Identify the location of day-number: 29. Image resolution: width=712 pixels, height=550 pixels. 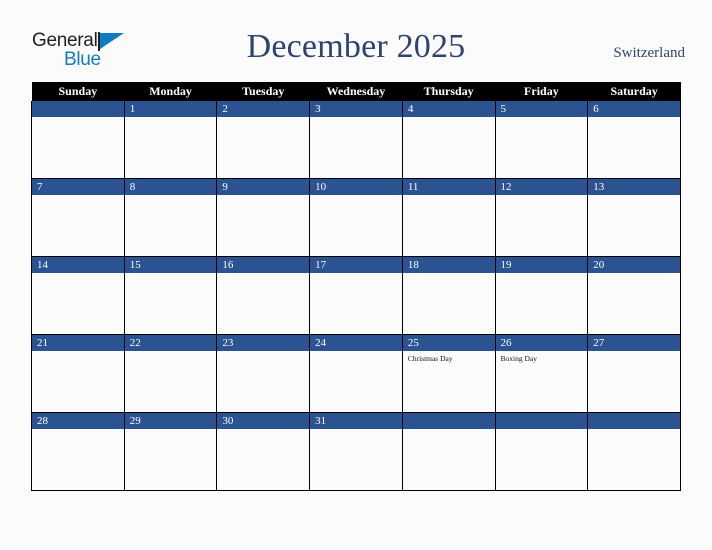
(170, 421).